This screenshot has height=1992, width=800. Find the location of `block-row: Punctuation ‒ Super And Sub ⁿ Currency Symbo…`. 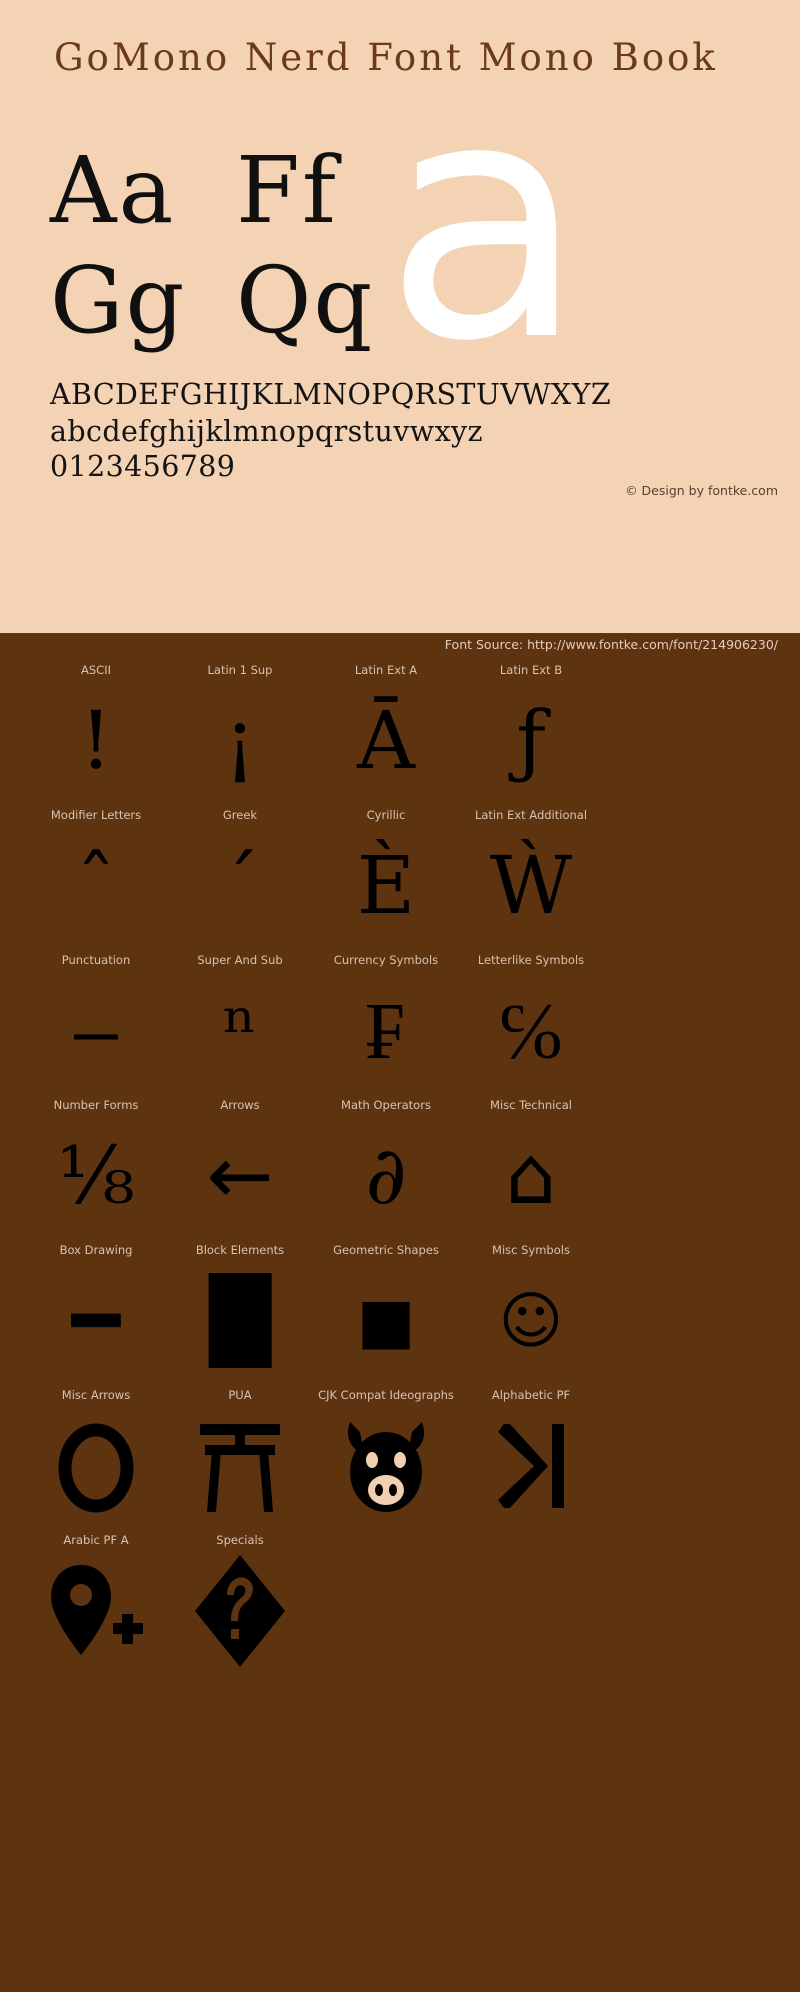

block-row: Punctuation ‒ Super And Sub ⁿ Currency Symbo… is located at coordinates (400, 1025).